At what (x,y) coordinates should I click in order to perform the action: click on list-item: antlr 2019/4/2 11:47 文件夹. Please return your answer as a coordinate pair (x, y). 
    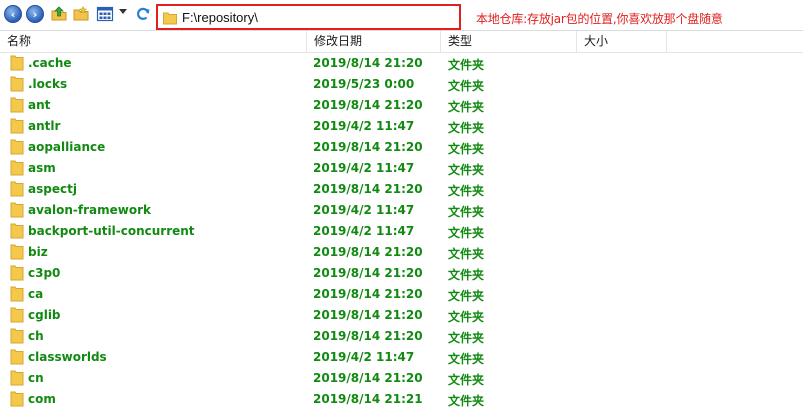
    Looking at the image, I should click on (401, 126).